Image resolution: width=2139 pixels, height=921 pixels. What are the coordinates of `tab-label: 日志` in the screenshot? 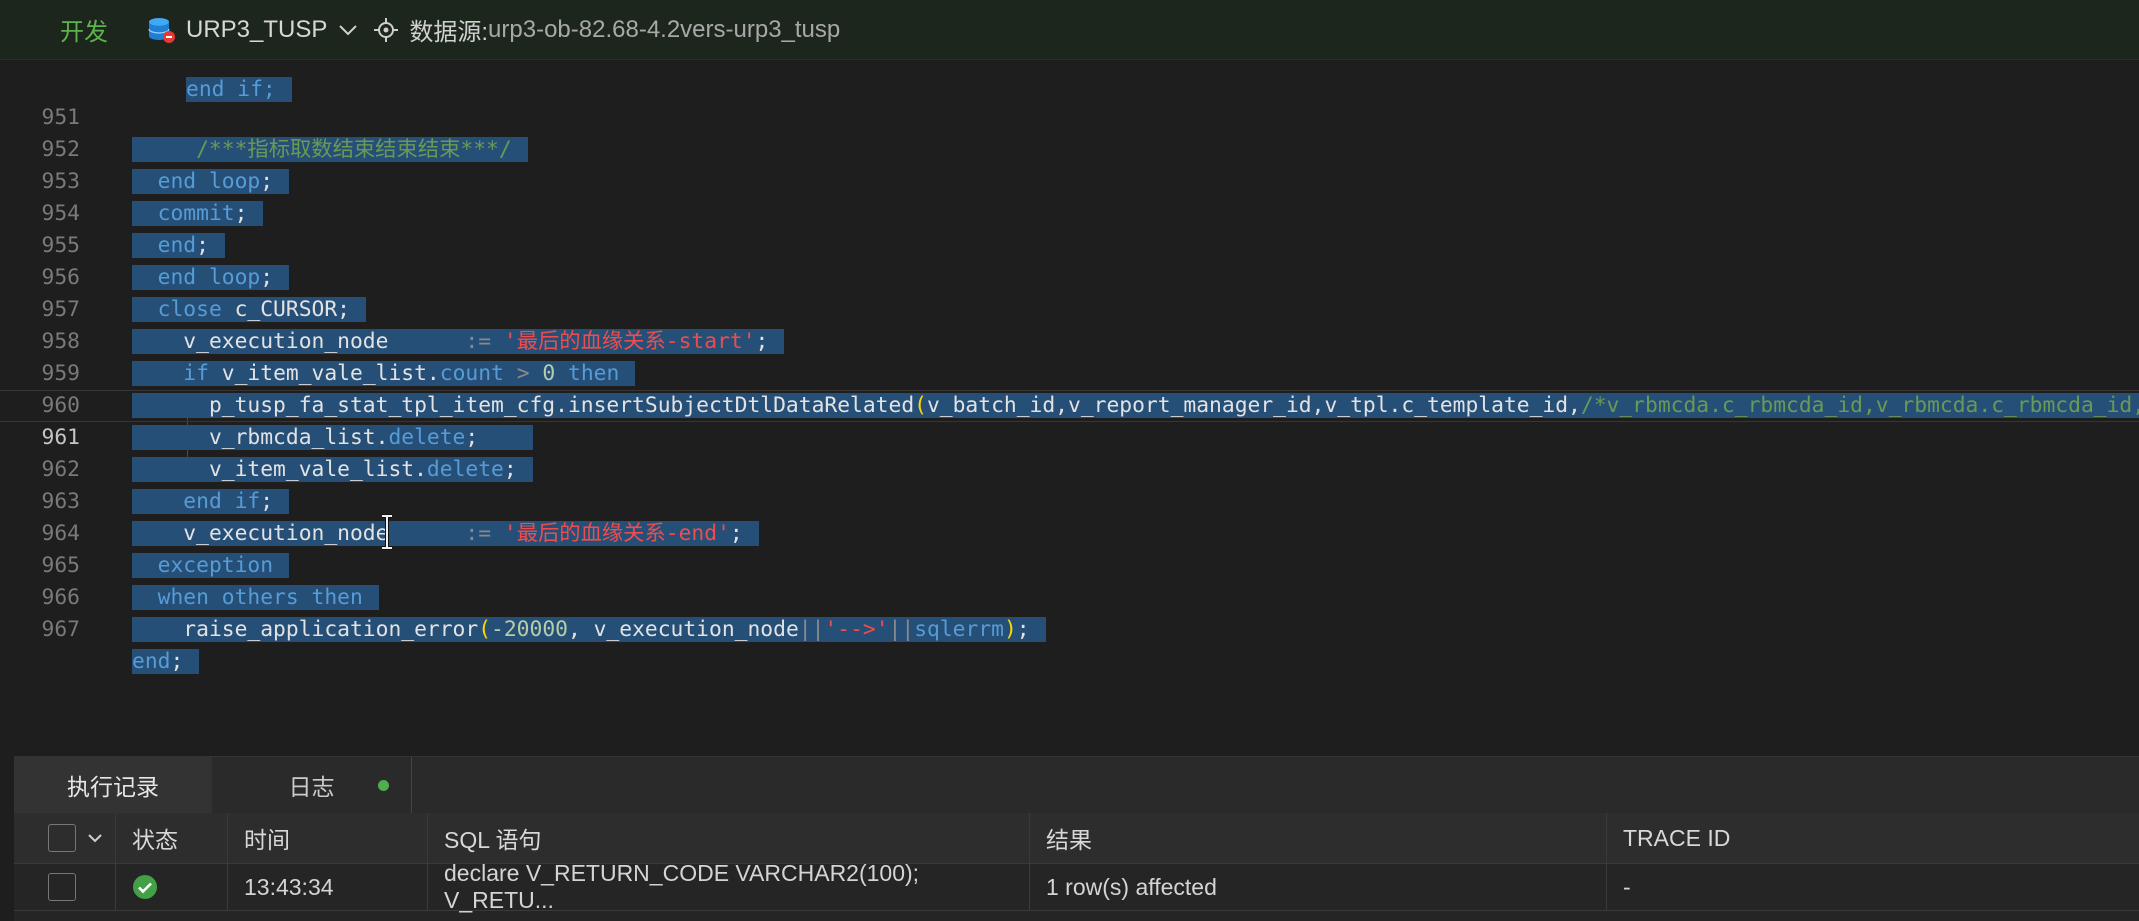 It's located at (311, 787).